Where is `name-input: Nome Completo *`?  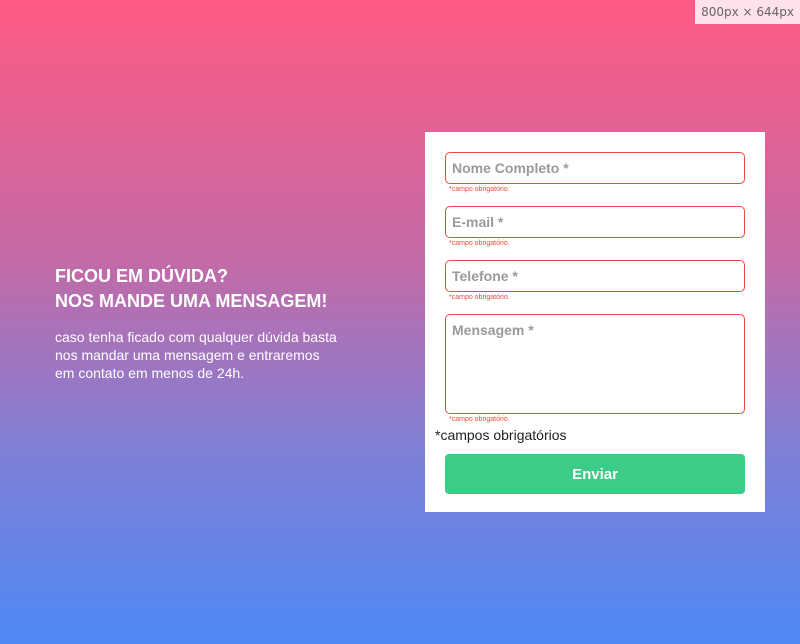 name-input: Nome Completo * is located at coordinates (595, 168).